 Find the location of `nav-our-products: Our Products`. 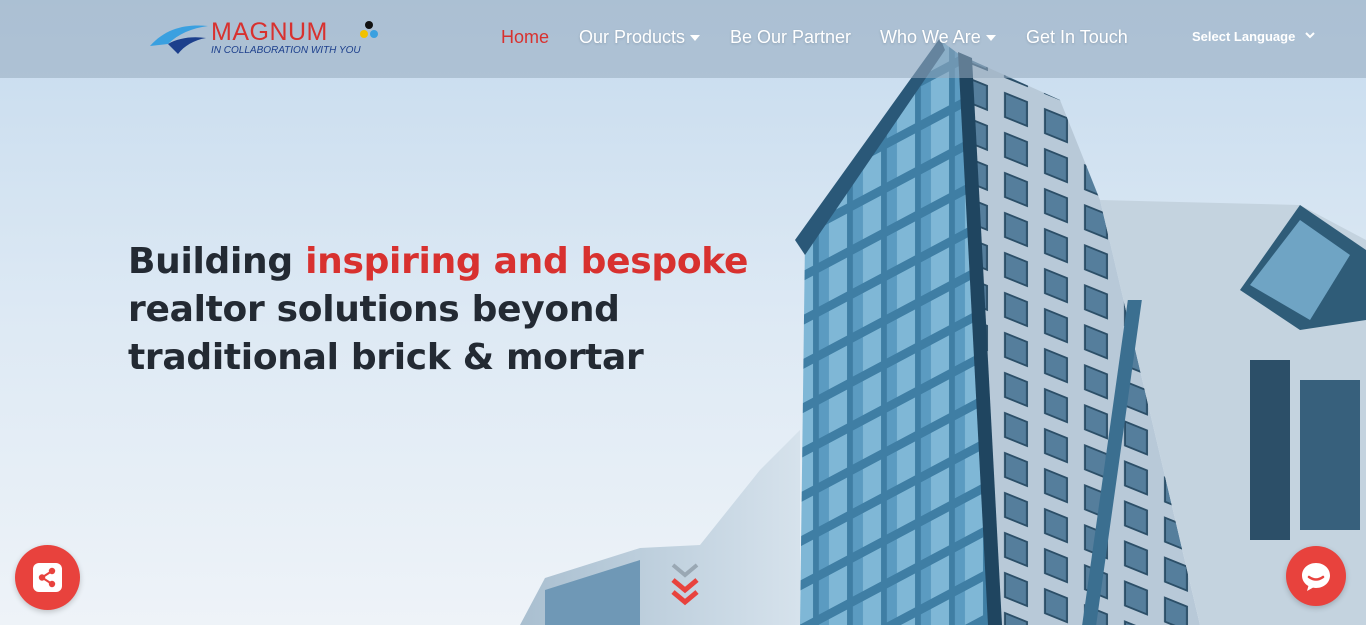

nav-our-products: Our Products is located at coordinates (640, 37).